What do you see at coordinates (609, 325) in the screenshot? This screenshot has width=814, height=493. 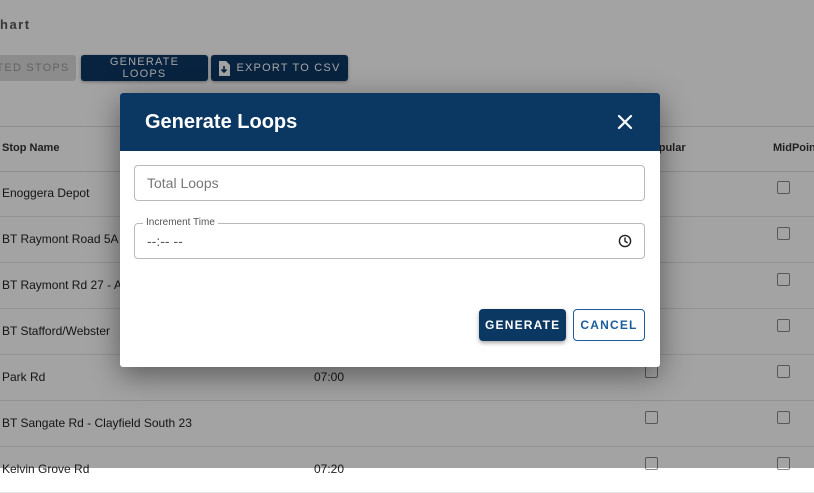 I see `cancel-button: CANCEL` at bounding box center [609, 325].